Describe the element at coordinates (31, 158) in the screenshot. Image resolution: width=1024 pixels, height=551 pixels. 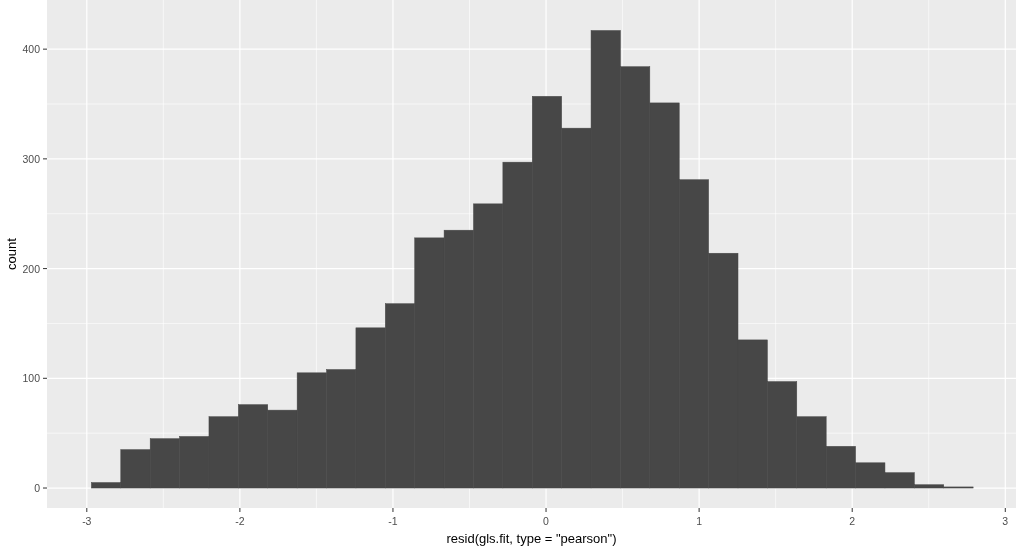
I see `tick-label: 300` at that location.